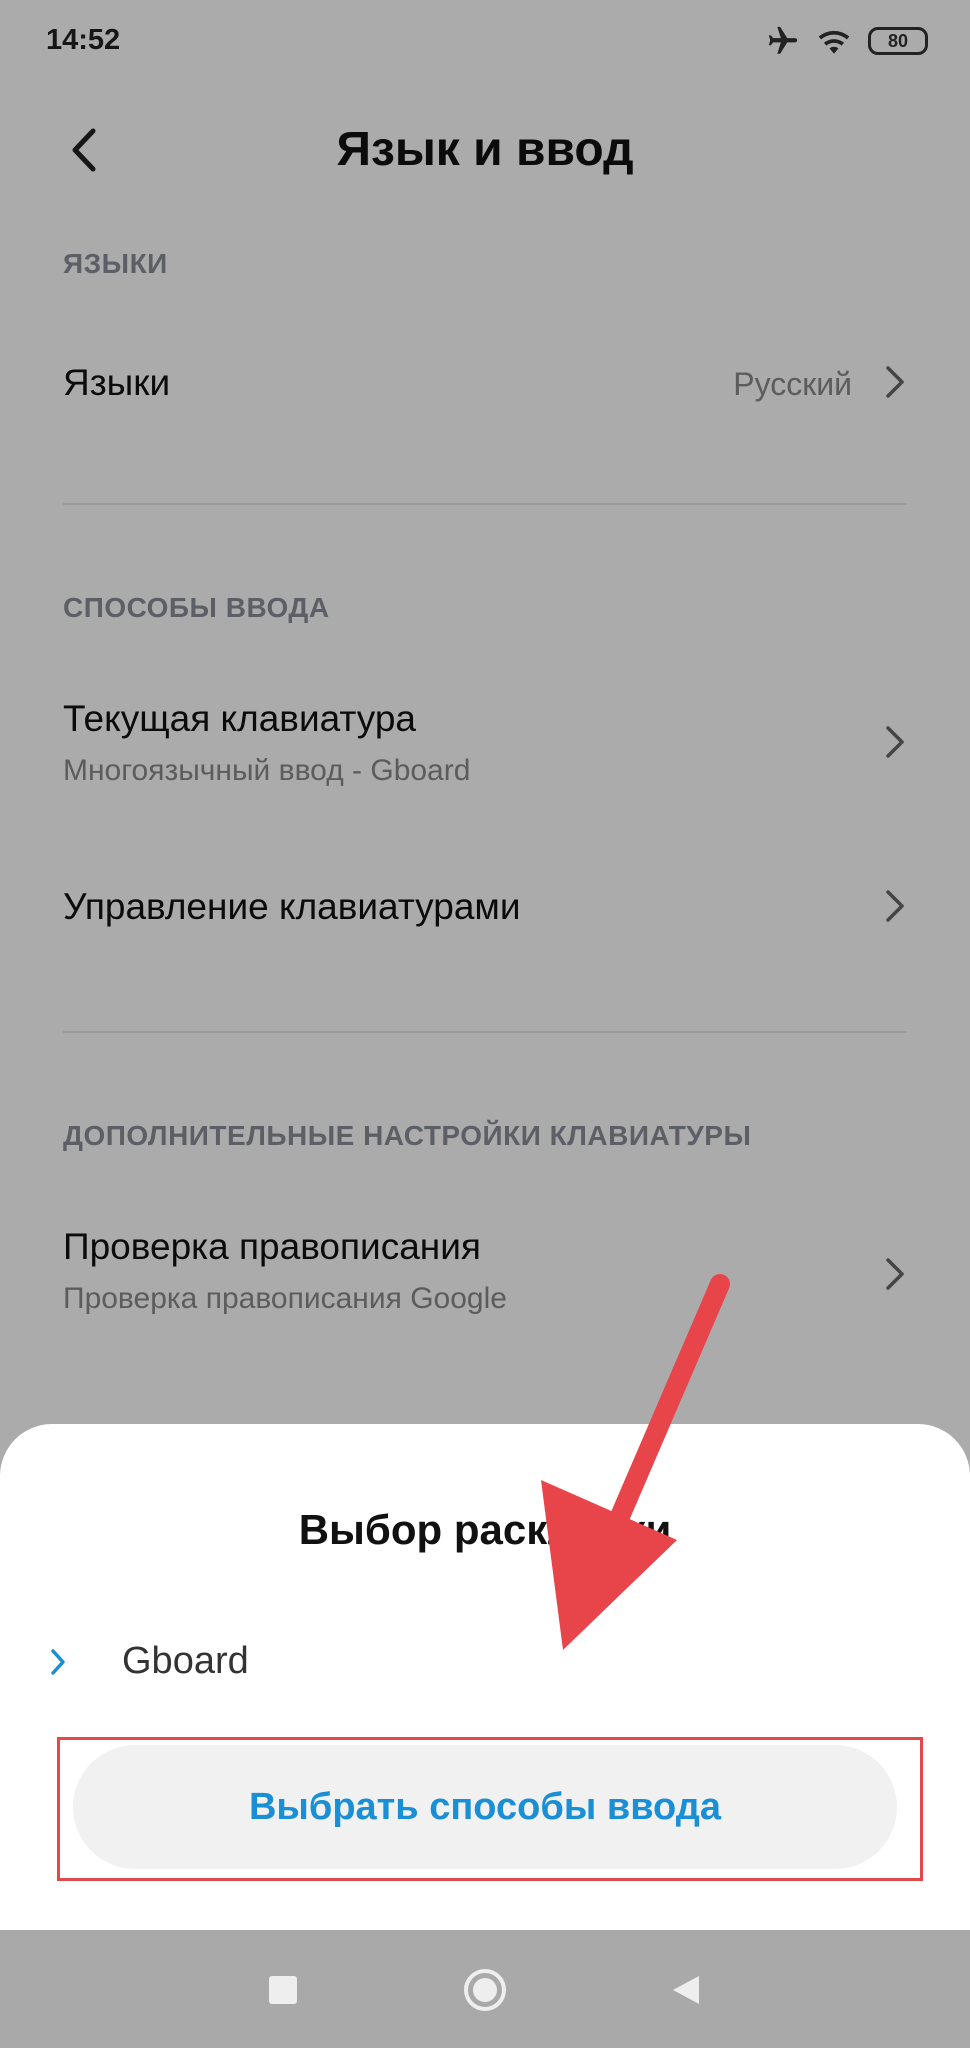 This screenshot has width=970, height=2048. I want to click on home-circle-icon, so click(485, 1990).